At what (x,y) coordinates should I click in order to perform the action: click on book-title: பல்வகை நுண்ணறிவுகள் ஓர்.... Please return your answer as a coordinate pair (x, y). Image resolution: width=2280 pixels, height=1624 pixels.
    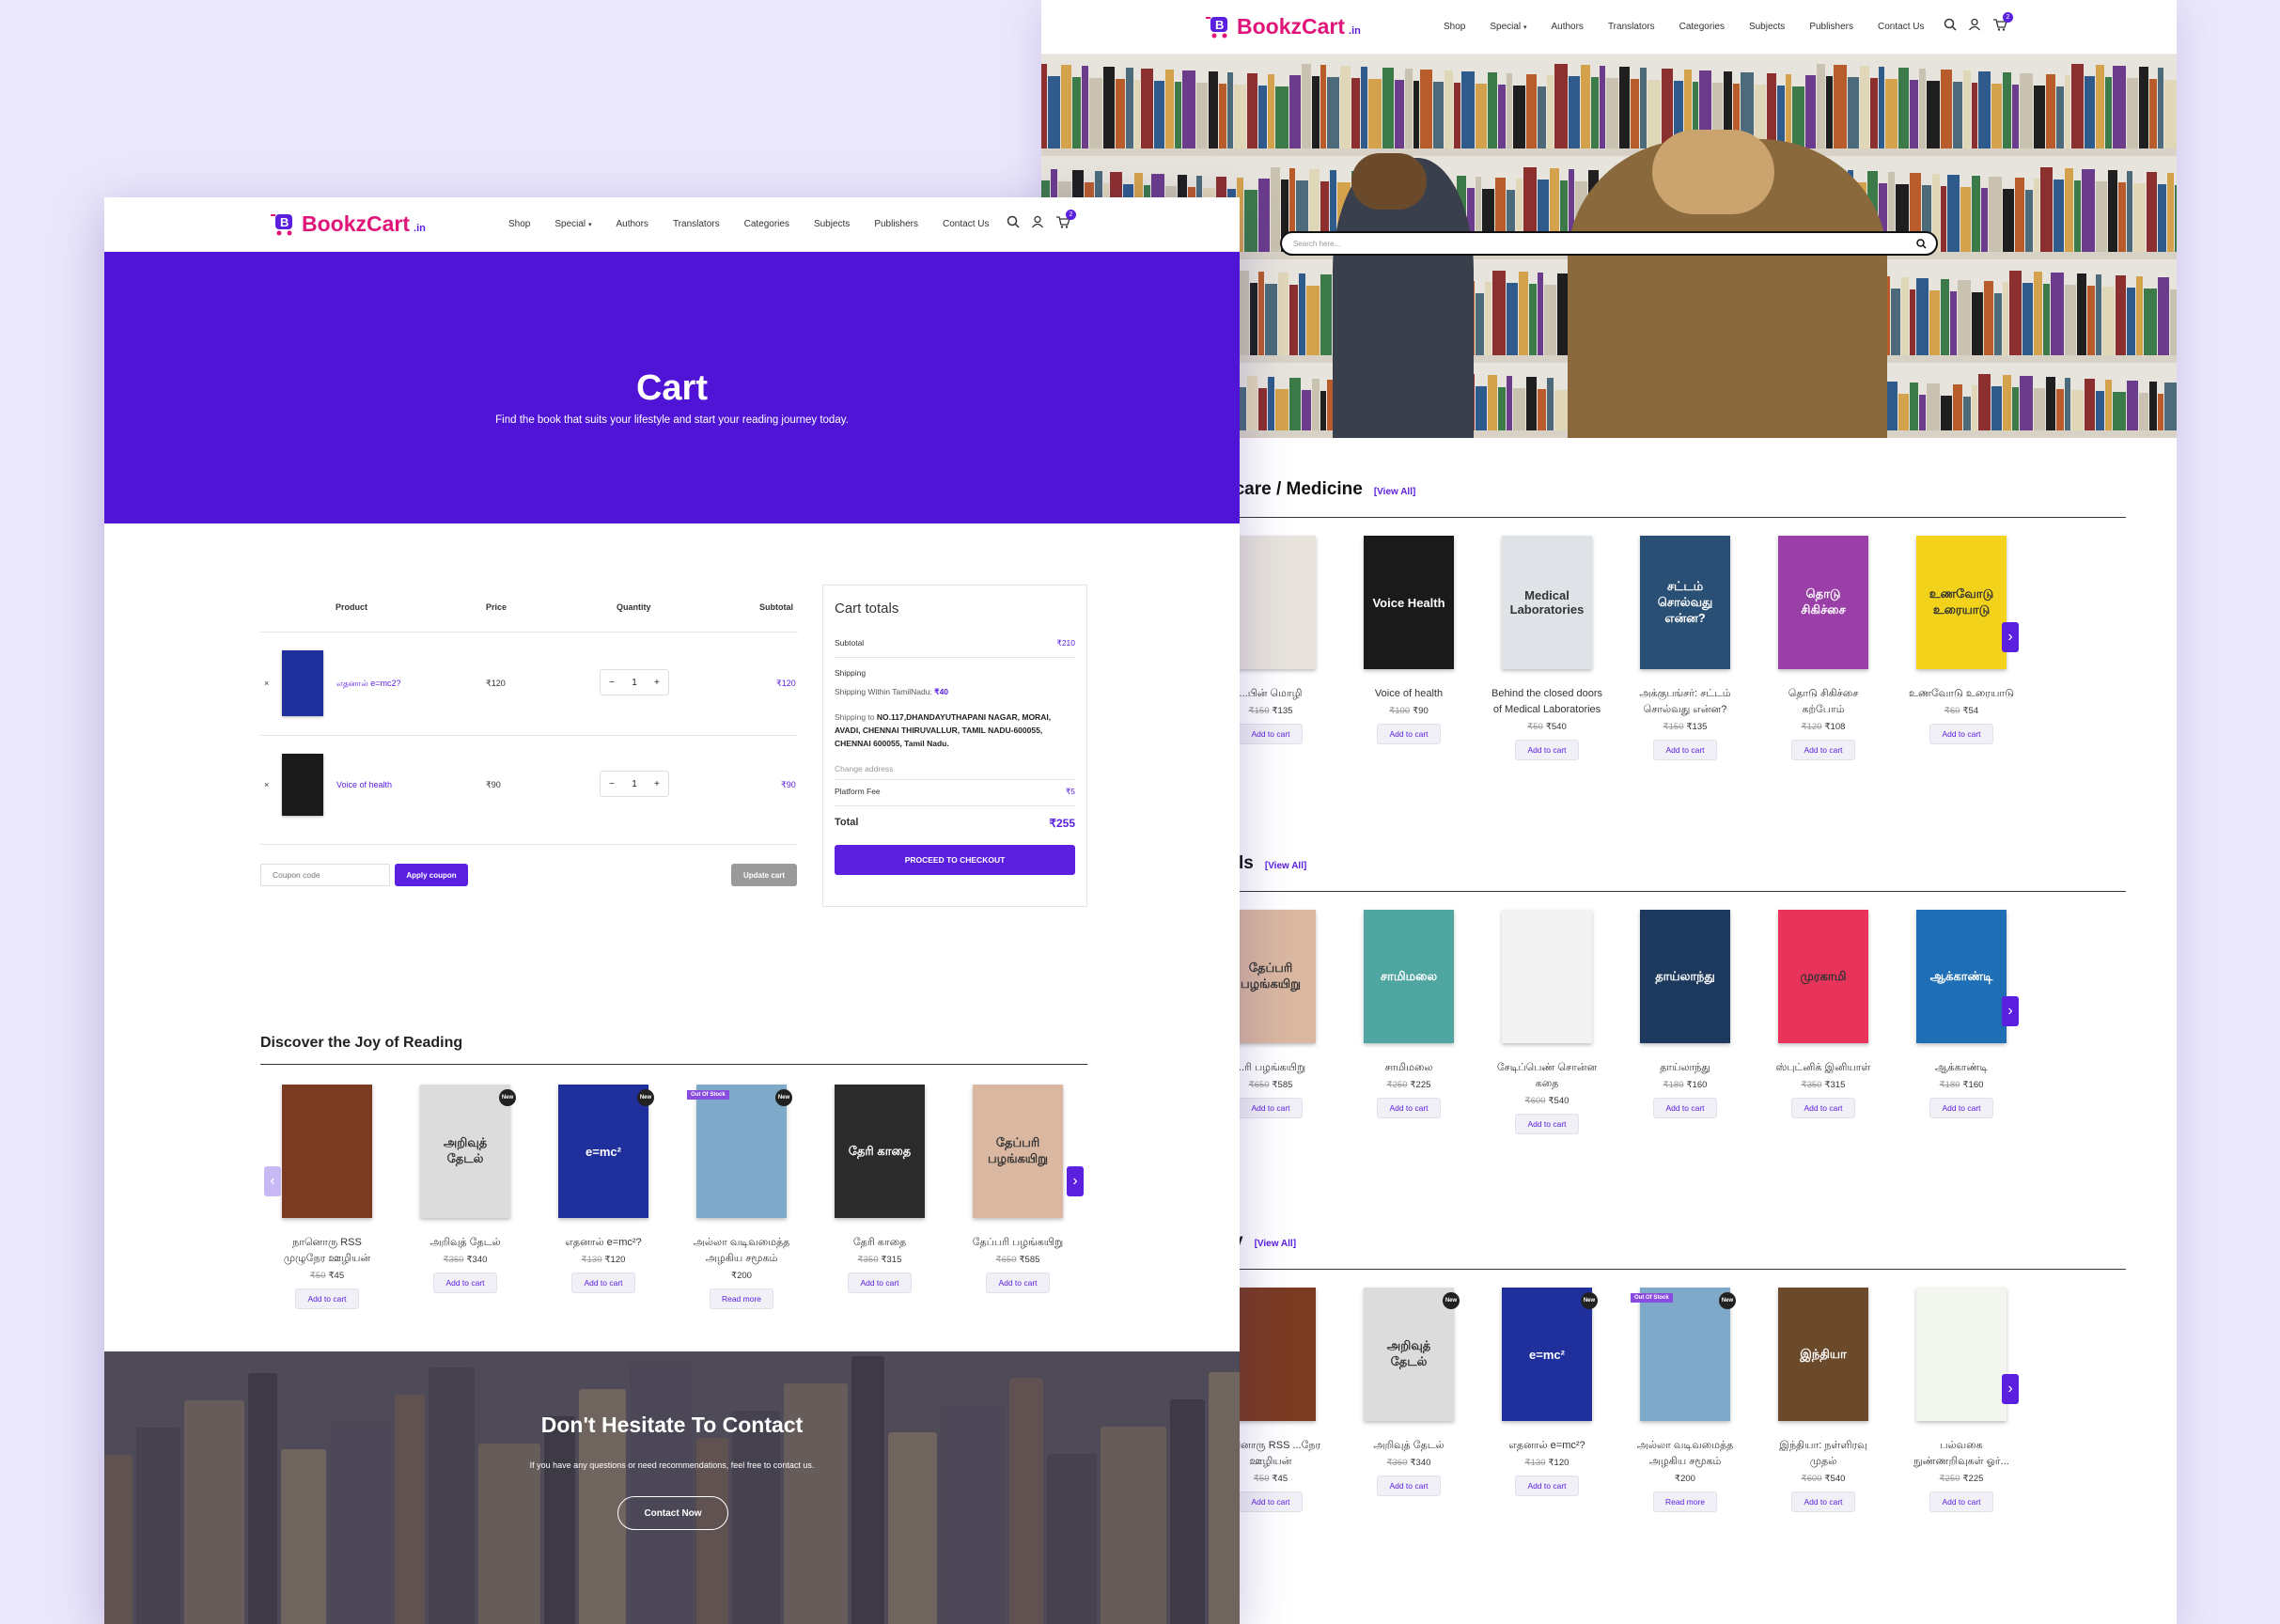
    Looking at the image, I should click on (1962, 1454).